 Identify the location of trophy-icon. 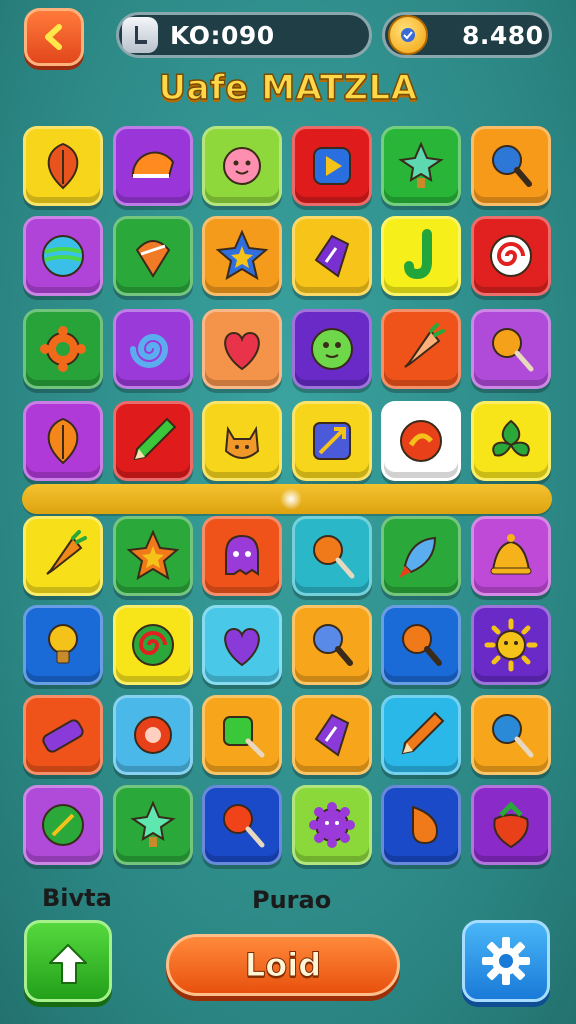
(140, 35).